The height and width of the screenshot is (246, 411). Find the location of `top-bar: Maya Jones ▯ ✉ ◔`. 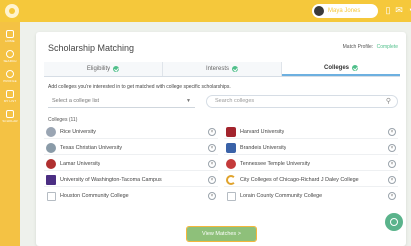

top-bar: Maya Jones ▯ ✉ ◔ is located at coordinates (205, 11).